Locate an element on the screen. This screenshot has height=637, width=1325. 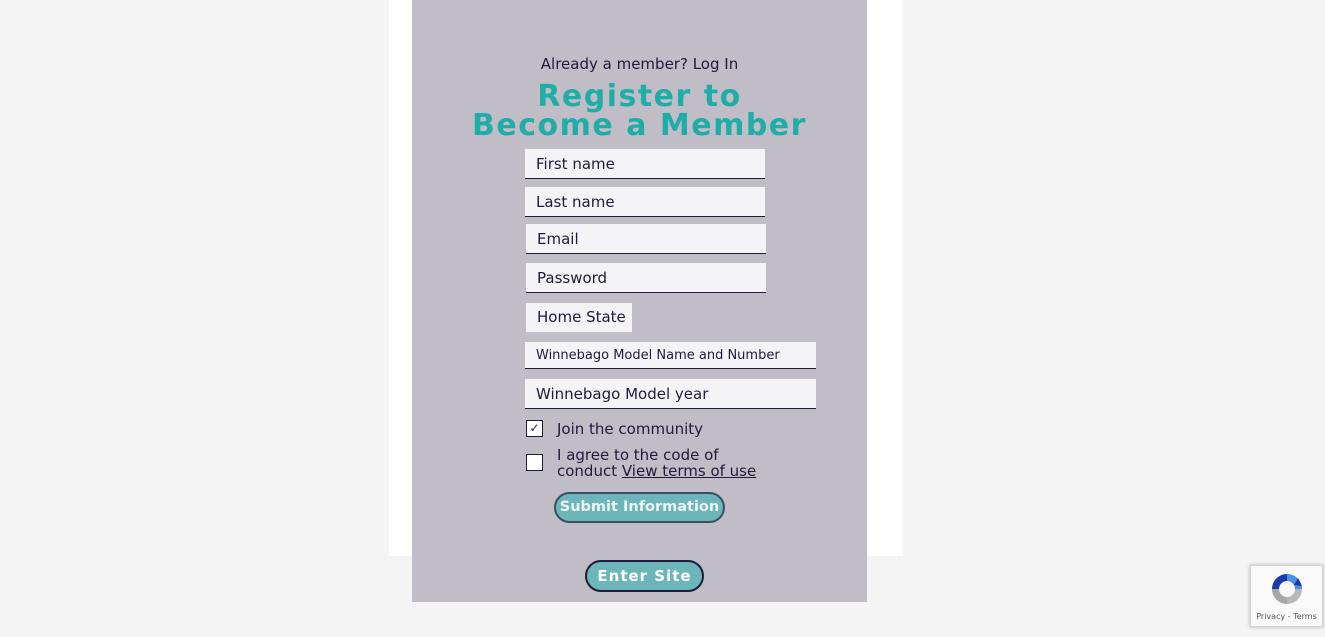
model-name-field is located at coordinates (670, 355).